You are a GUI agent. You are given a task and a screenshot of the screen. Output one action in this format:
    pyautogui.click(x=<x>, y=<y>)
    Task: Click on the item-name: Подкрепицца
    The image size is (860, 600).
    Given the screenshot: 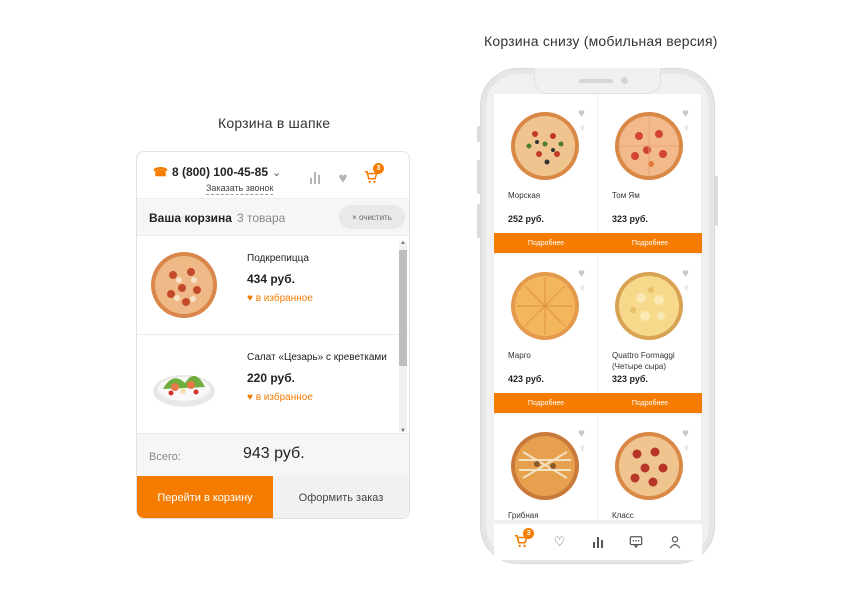 What is the action you would take?
    pyautogui.click(x=278, y=258)
    